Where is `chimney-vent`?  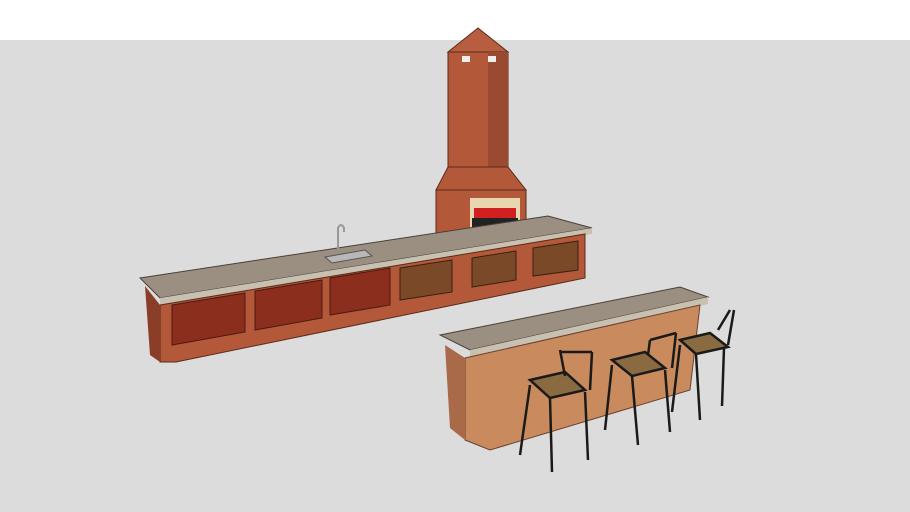
chimney-vent is located at coordinates (466, 59).